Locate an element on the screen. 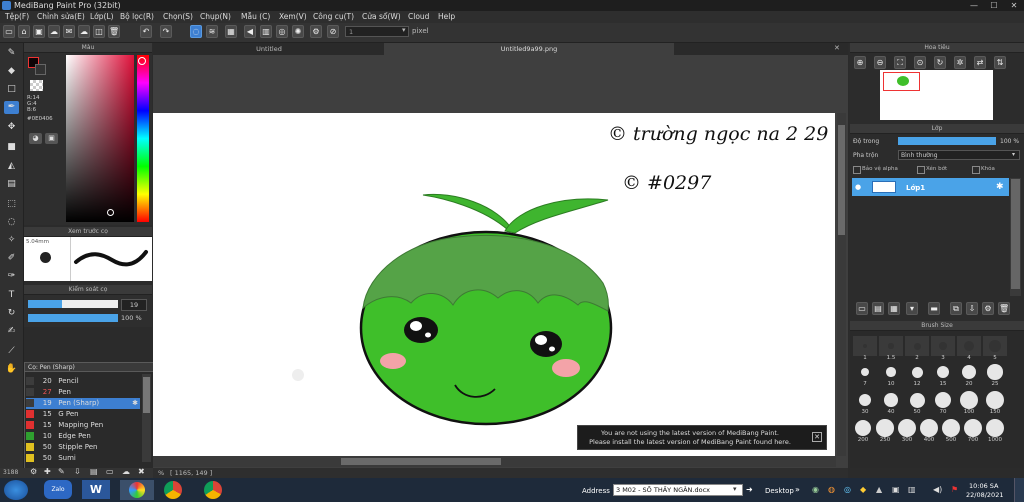 Image resolution: width=1024 pixels, height=502 pixels. layers-scroll-thumb is located at coordinates (1015, 234).